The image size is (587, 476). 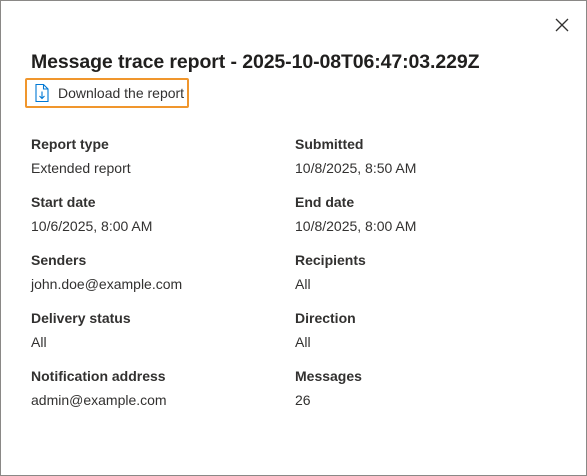 What do you see at coordinates (70, 144) in the screenshot?
I see `field-label: Report type` at bounding box center [70, 144].